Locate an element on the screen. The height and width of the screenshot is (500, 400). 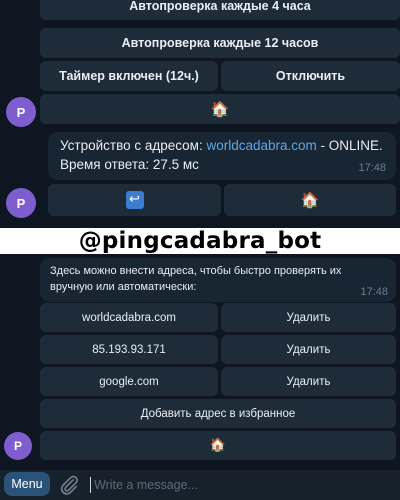
disable-timer-button: Отключить is located at coordinates (310, 76).